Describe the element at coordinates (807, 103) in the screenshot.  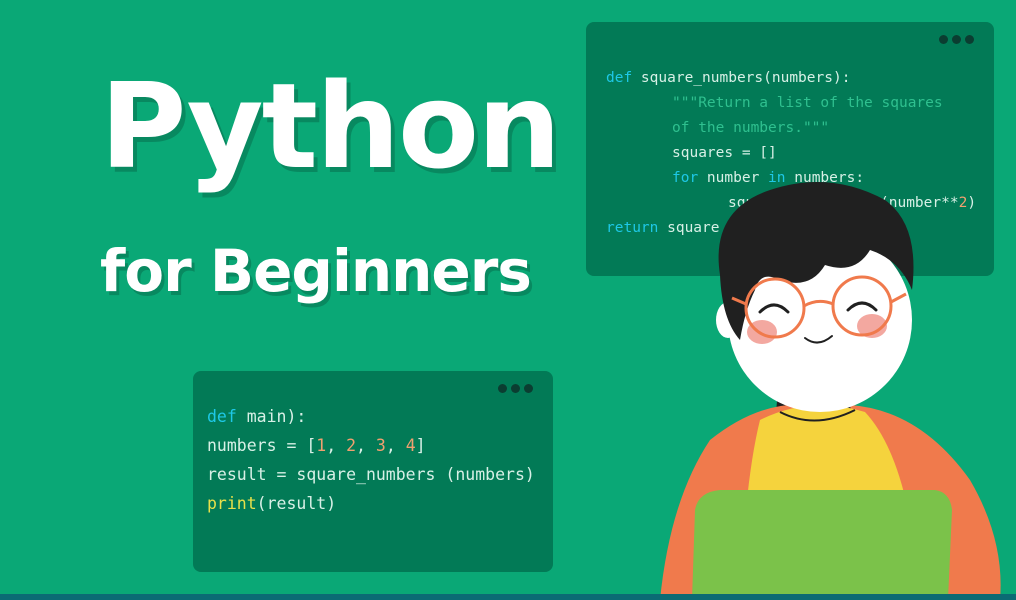
I see `code-line: """Return a list of the squares` at that location.